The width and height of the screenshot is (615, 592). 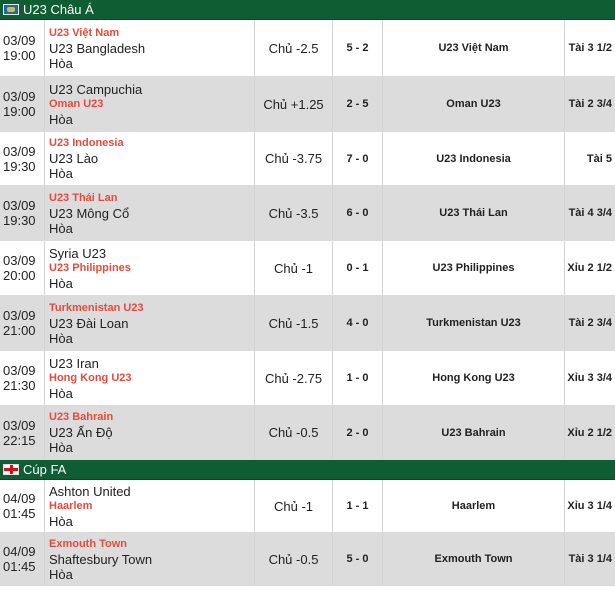 I want to click on team-name: U23 Đài Loan, so click(x=89, y=323).